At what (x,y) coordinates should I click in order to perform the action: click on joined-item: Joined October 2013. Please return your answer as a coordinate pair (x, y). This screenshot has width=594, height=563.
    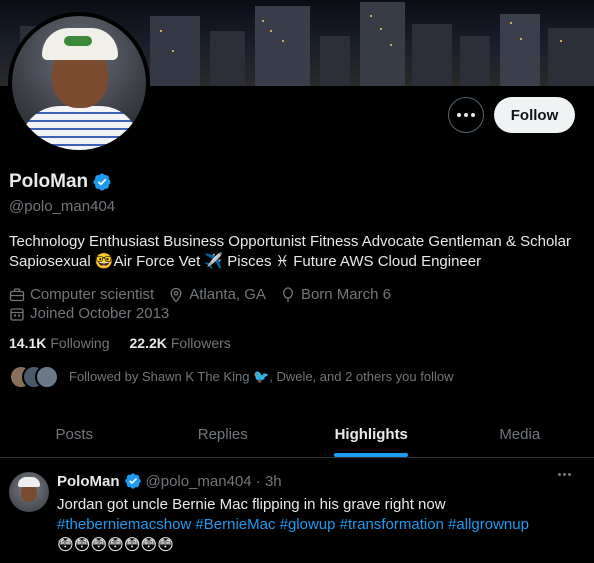
    Looking at the image, I should click on (89, 313).